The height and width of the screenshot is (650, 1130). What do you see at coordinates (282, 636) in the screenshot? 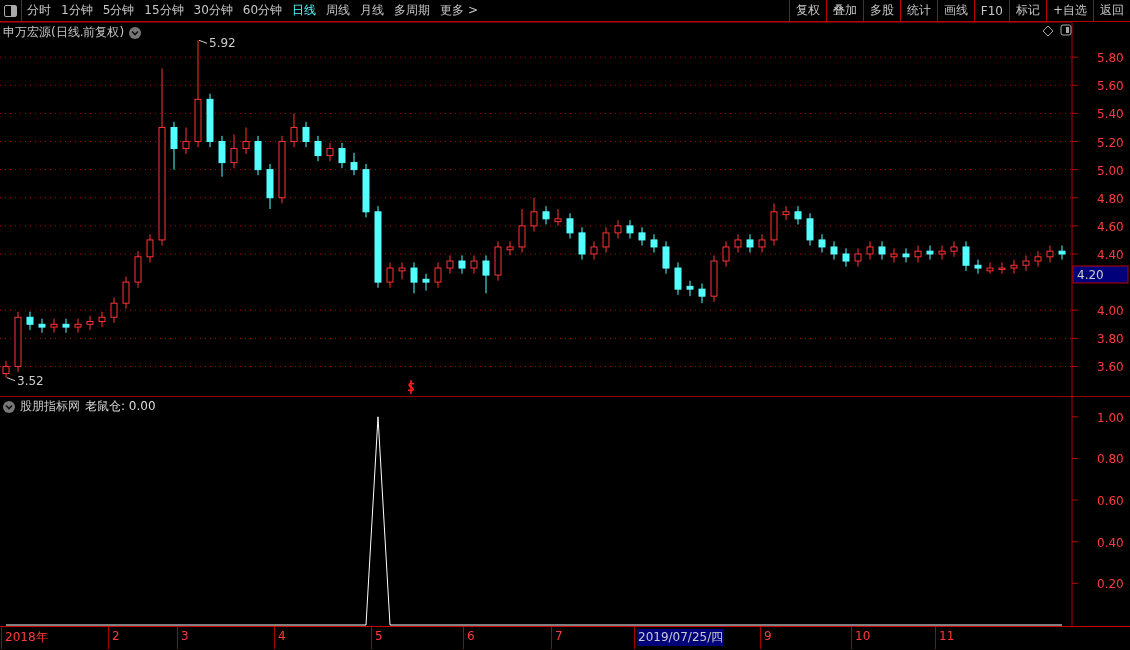
I see `date-label: 4` at bounding box center [282, 636].